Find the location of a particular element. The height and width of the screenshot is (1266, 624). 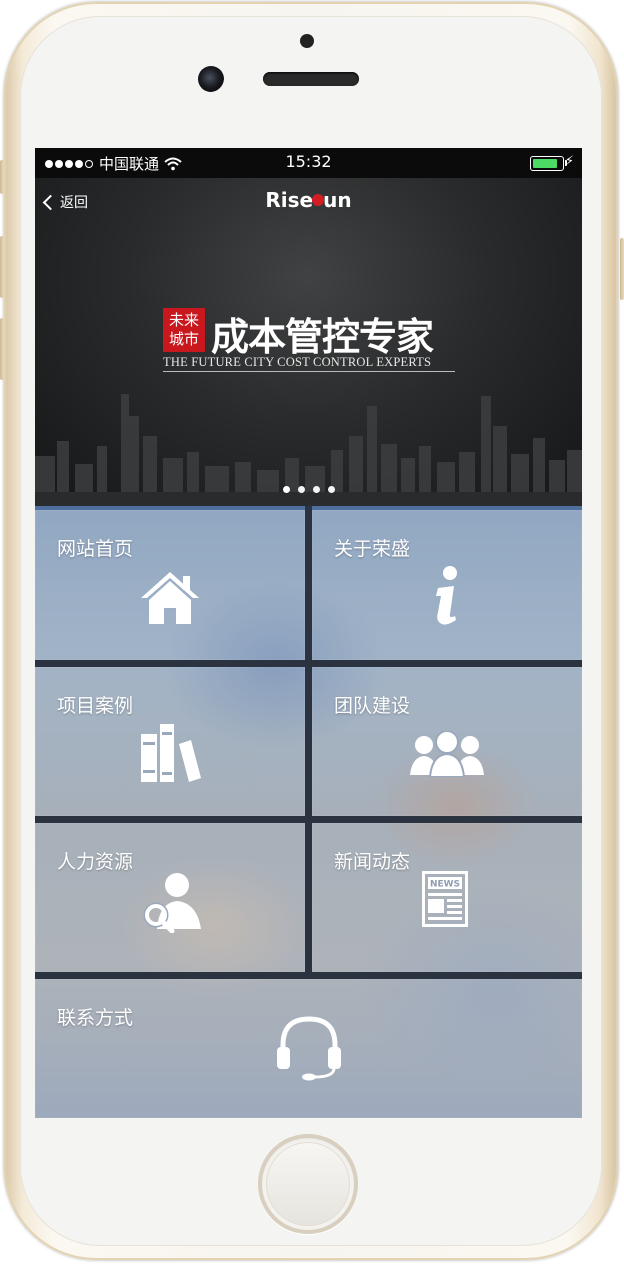

menu-item-about: 关于荣盛 is located at coordinates (447, 585).